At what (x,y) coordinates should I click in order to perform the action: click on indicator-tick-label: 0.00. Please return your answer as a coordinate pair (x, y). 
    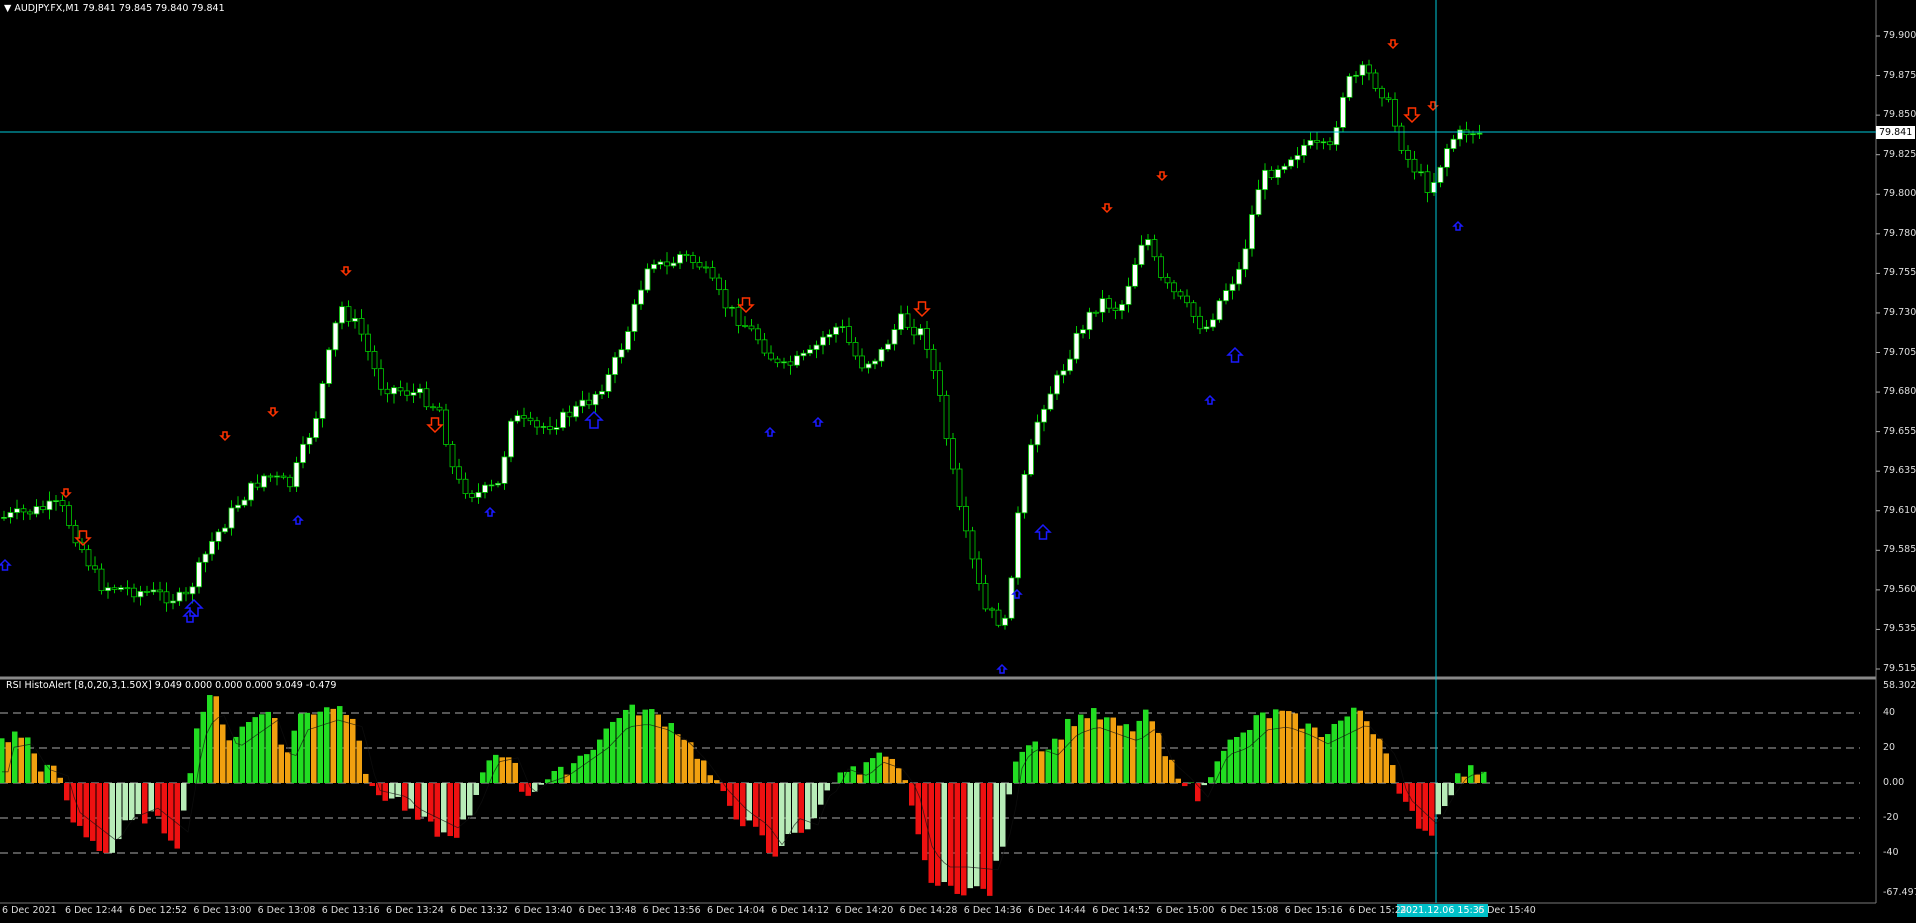
    Looking at the image, I should click on (1894, 782).